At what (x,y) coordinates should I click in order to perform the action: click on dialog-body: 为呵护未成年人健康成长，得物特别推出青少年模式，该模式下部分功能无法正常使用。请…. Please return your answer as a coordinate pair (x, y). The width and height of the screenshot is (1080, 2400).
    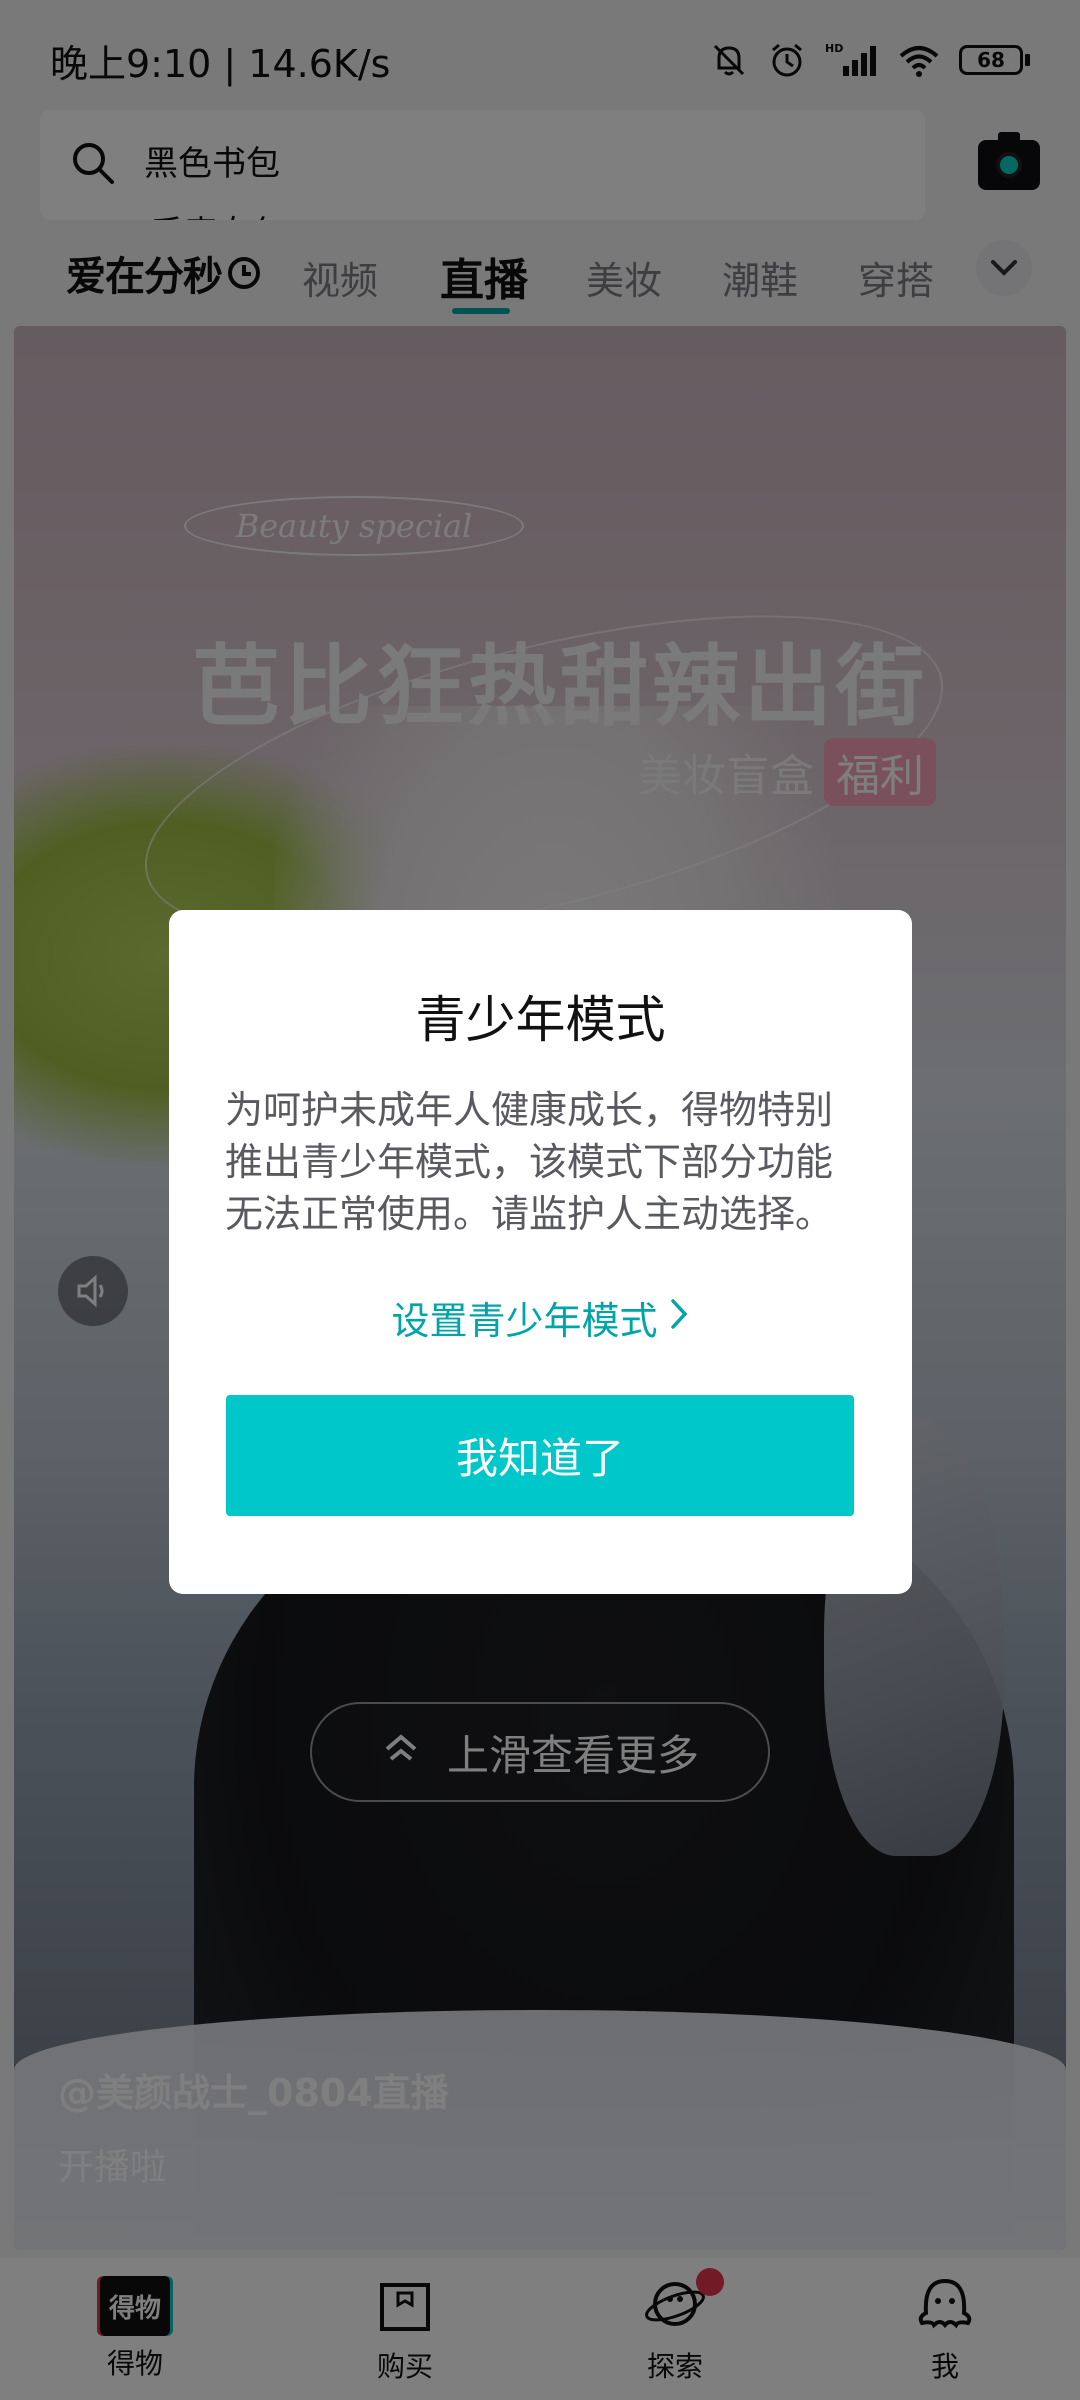
    Looking at the image, I should click on (529, 1162).